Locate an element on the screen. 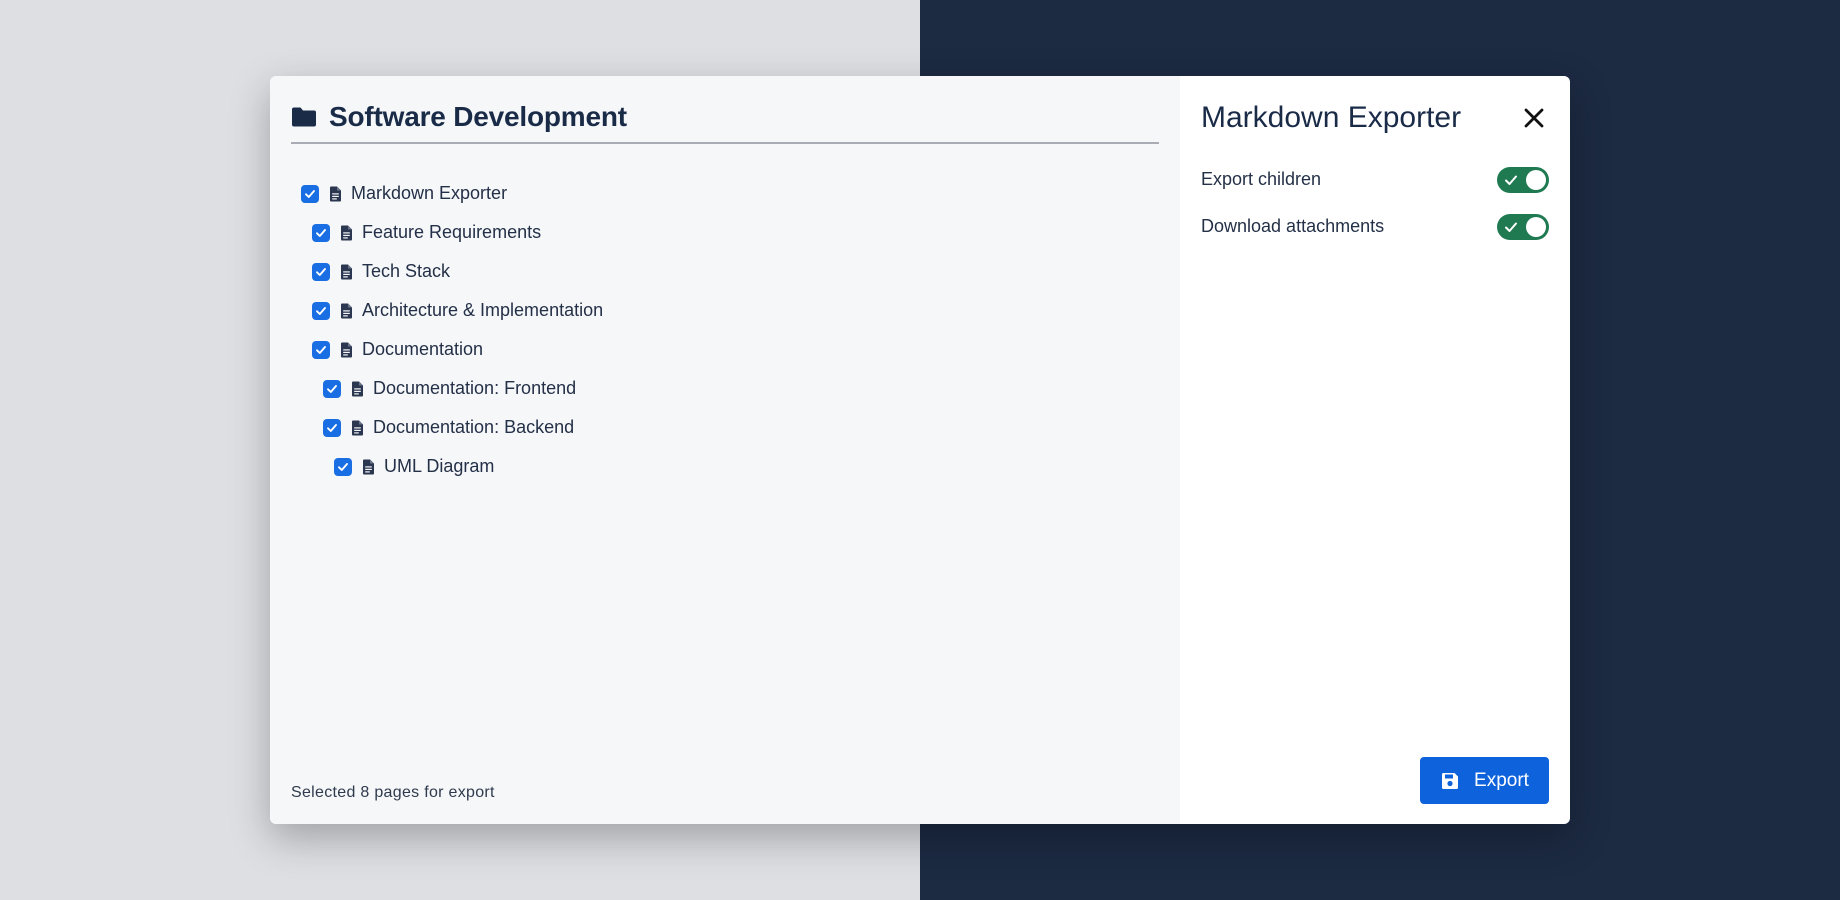 Image resolution: width=1840 pixels, height=900 pixels. tree-item: Tech Stack is located at coordinates (725, 271).